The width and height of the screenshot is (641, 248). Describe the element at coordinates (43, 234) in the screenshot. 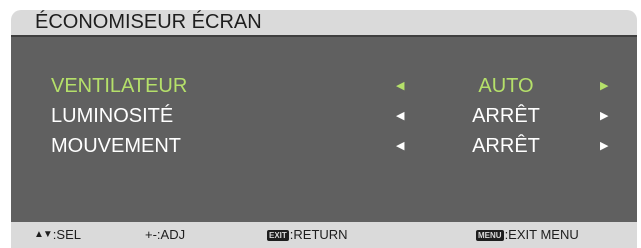

I see `up-down-arrows-icon: ▲▼` at that location.